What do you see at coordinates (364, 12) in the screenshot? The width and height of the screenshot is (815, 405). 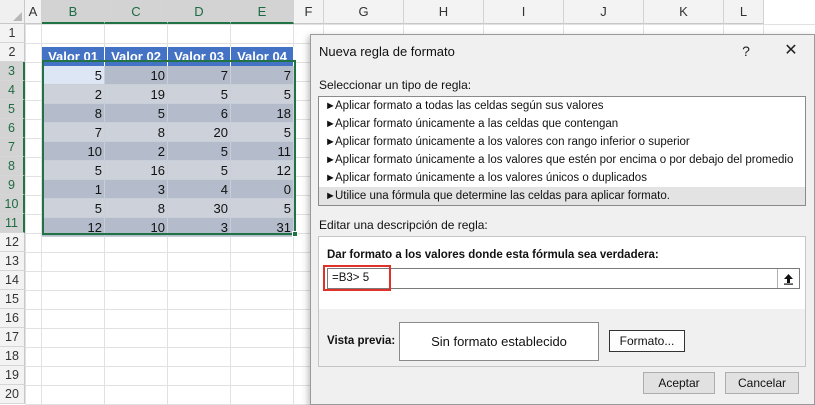 I see `column-header-g: G` at bounding box center [364, 12].